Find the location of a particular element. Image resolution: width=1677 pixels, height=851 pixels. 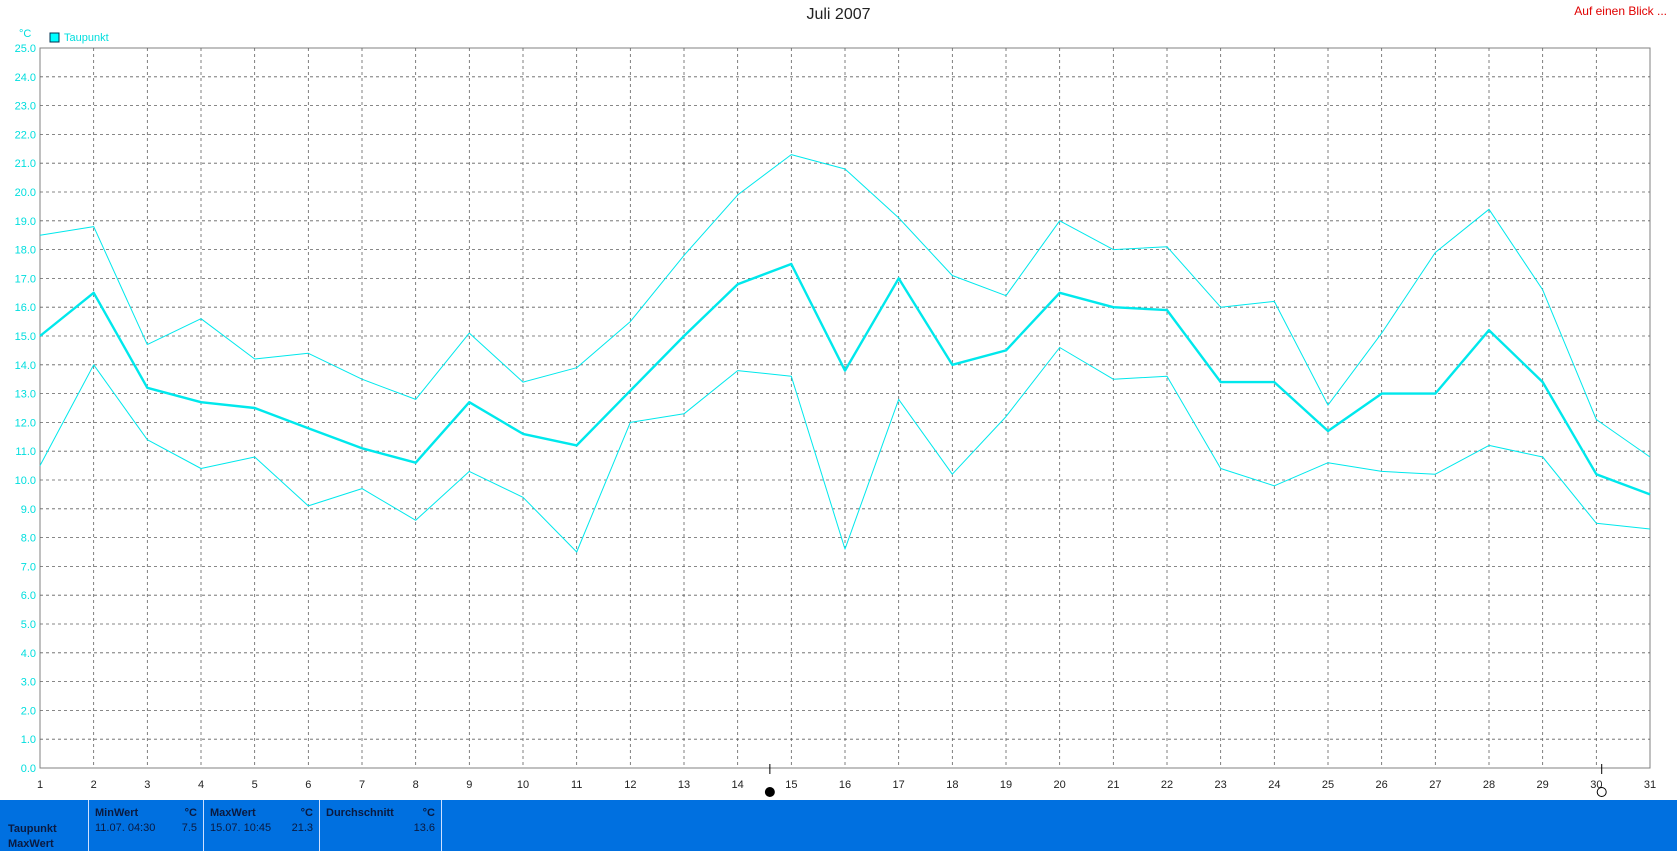

x-tick-label: 3 is located at coordinates (147, 785).